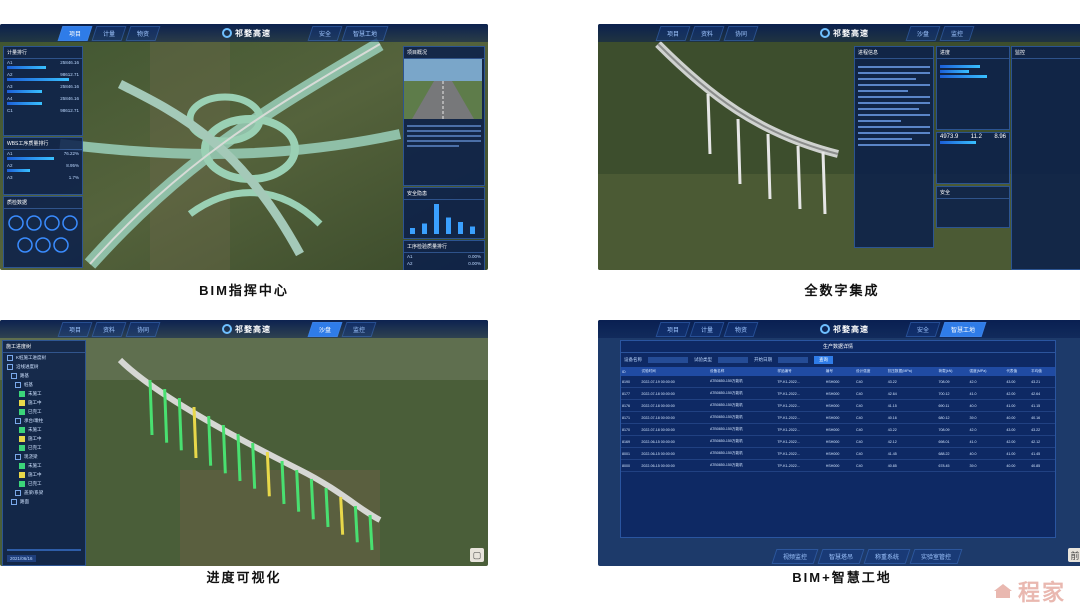 This screenshot has width=1080, height=611. Describe the element at coordinates (674, 371) in the screenshot. I see `column-header: 试验时间` at that location.